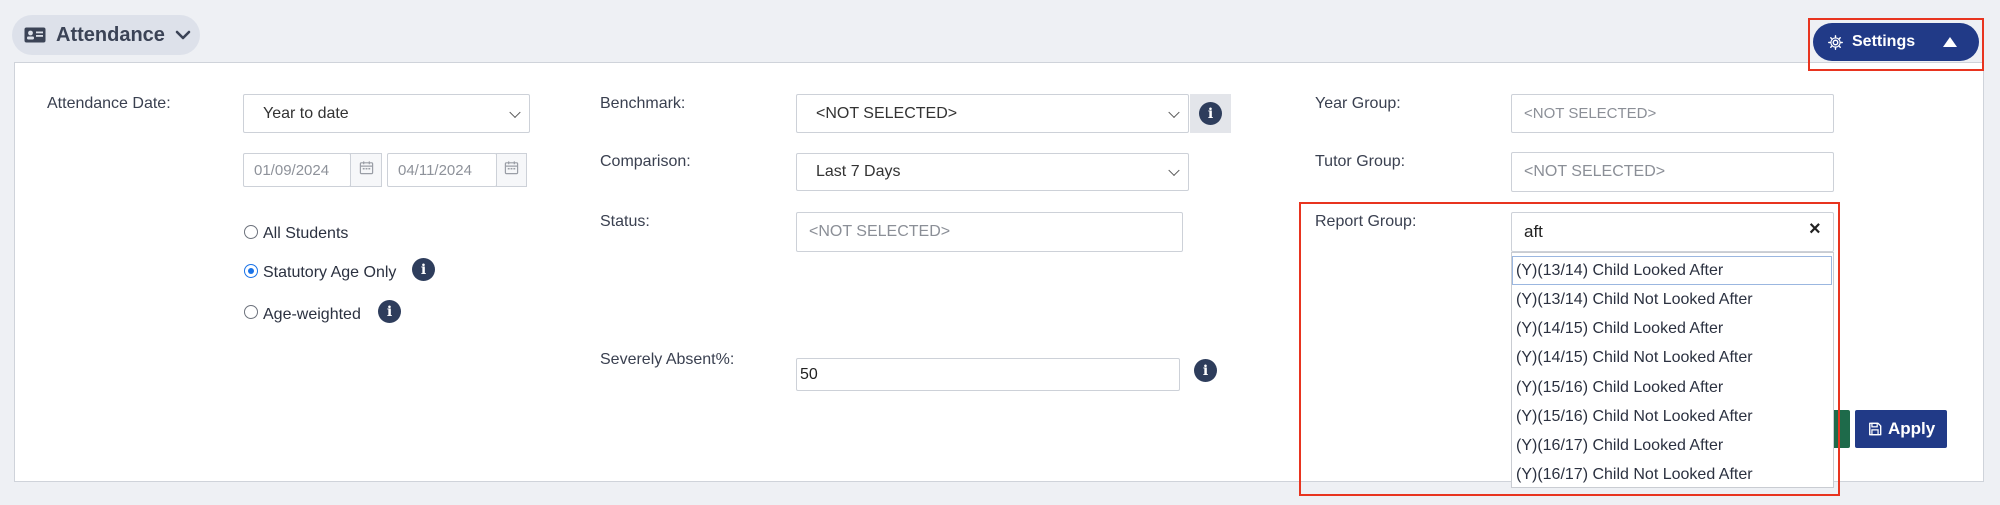 This screenshot has width=2000, height=505. I want to click on year-group-label: Year Group:, so click(1358, 103).